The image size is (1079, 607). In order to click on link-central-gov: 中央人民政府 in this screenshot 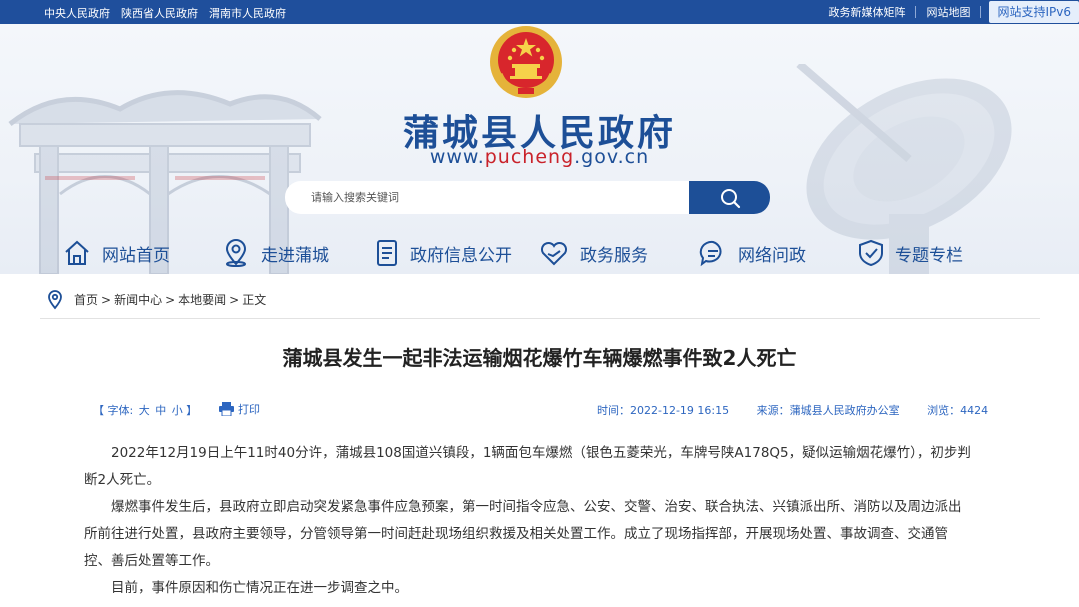, I will do `click(77, 13)`.